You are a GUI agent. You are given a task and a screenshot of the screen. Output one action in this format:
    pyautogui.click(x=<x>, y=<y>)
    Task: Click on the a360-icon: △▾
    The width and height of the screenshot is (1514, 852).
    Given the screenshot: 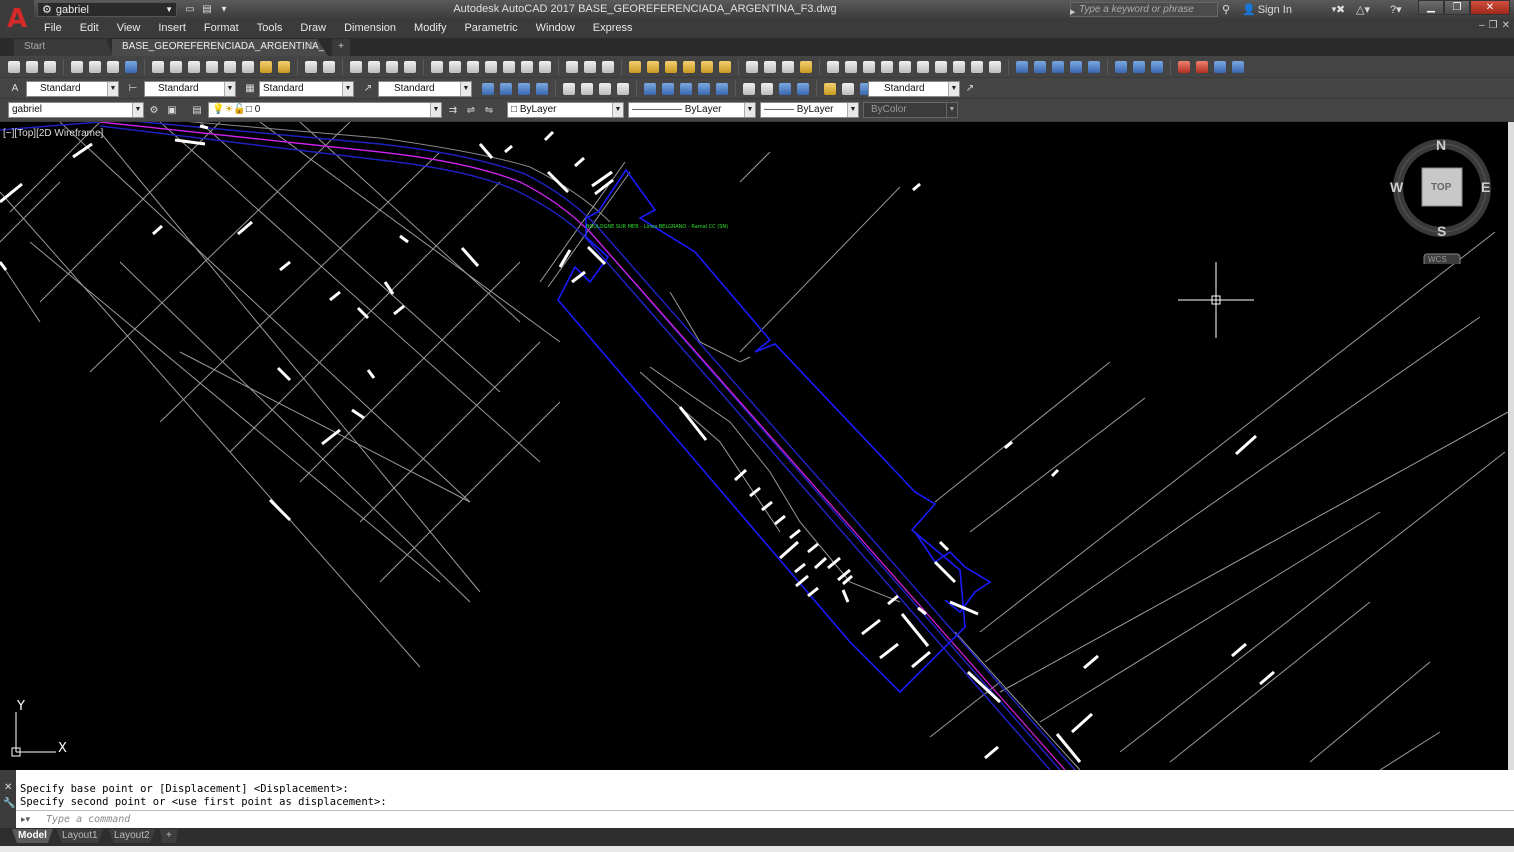 What is the action you would take?
    pyautogui.click(x=1363, y=9)
    